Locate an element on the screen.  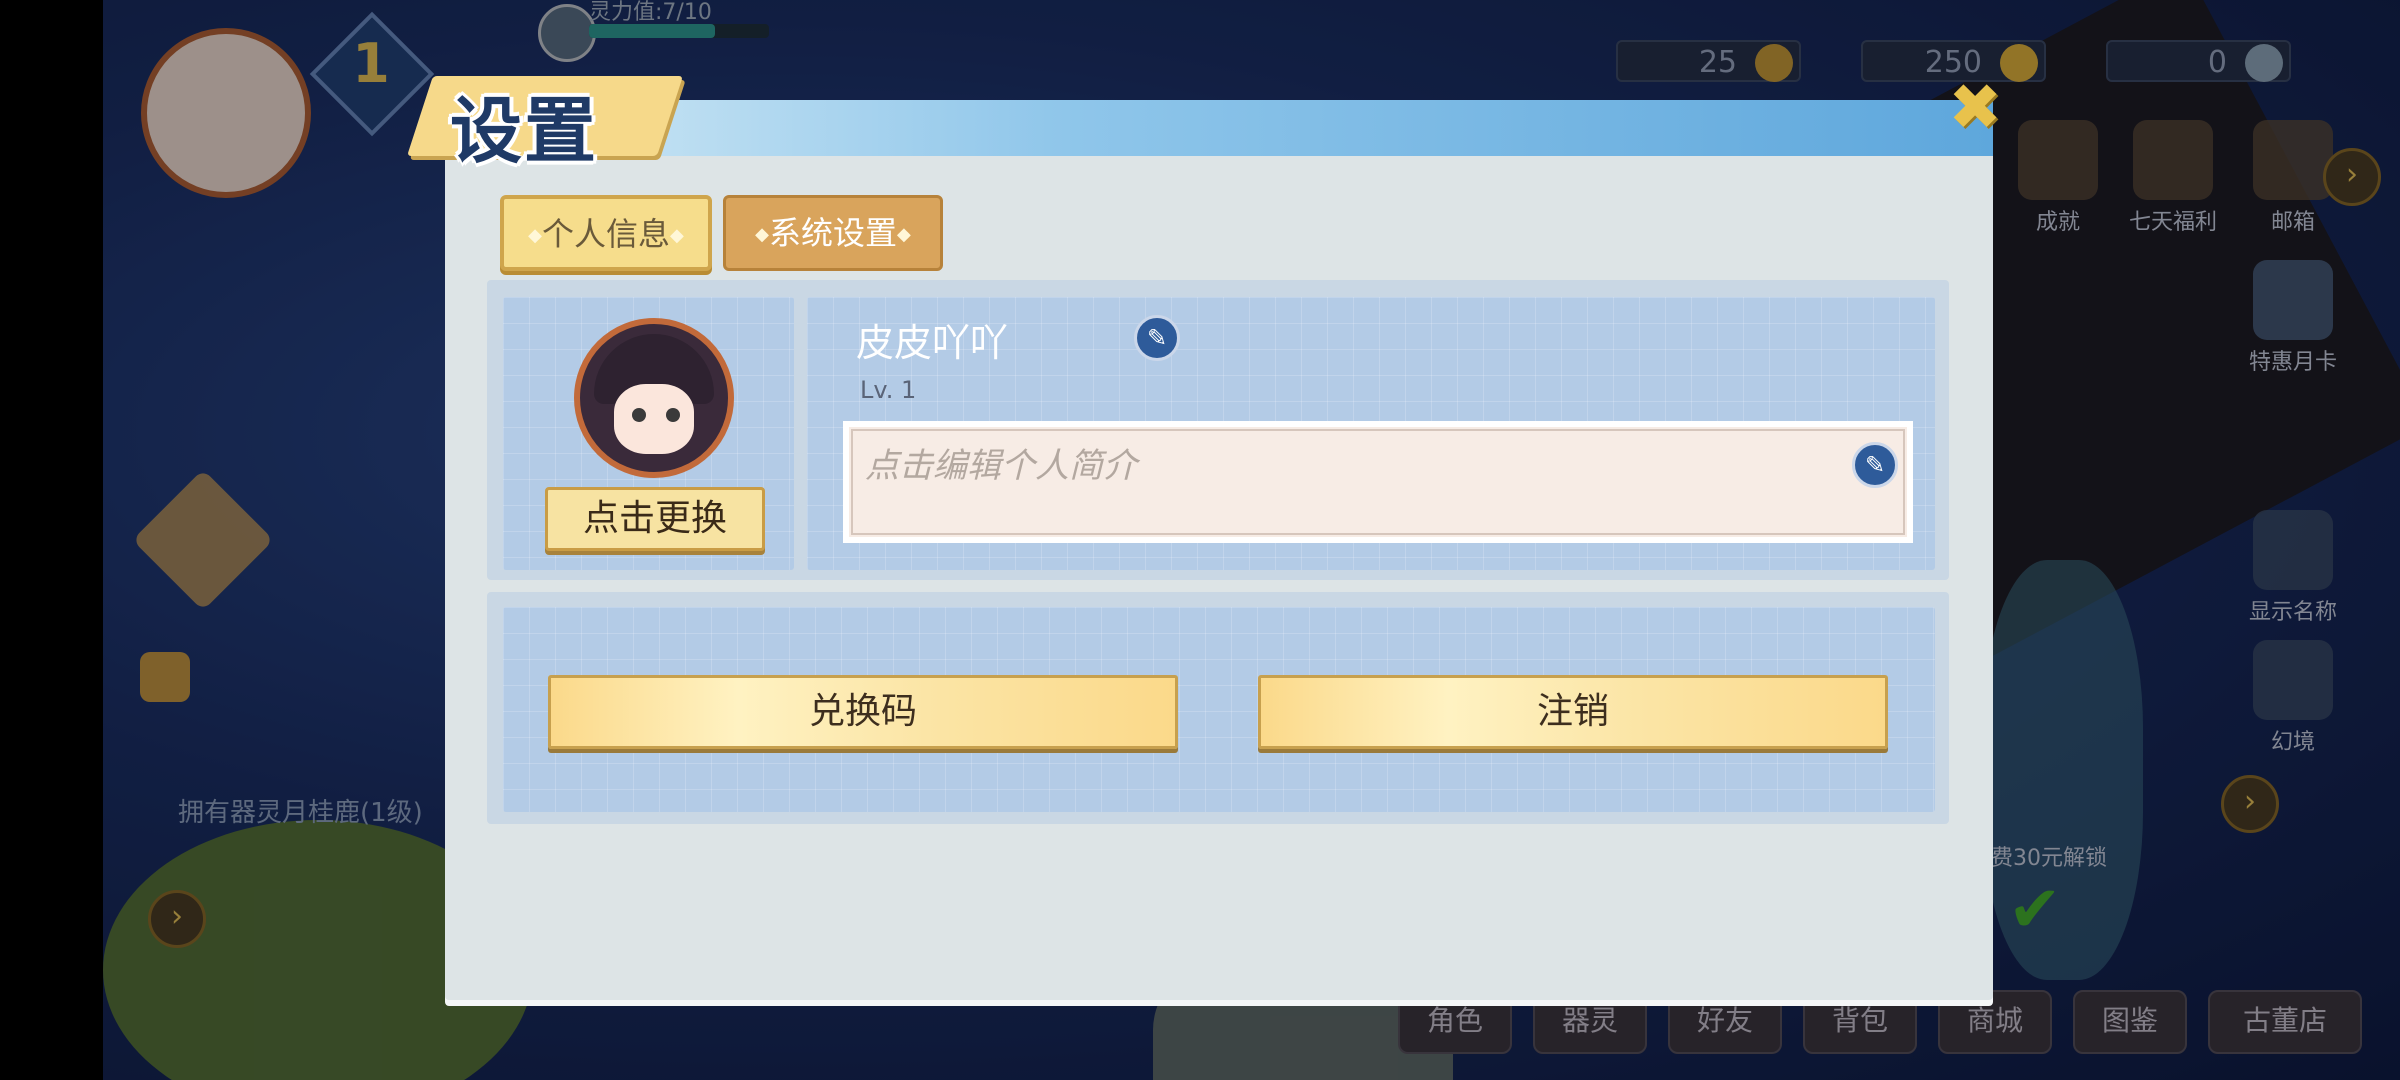
close-icon: ✖ is located at coordinates (1975, 108).